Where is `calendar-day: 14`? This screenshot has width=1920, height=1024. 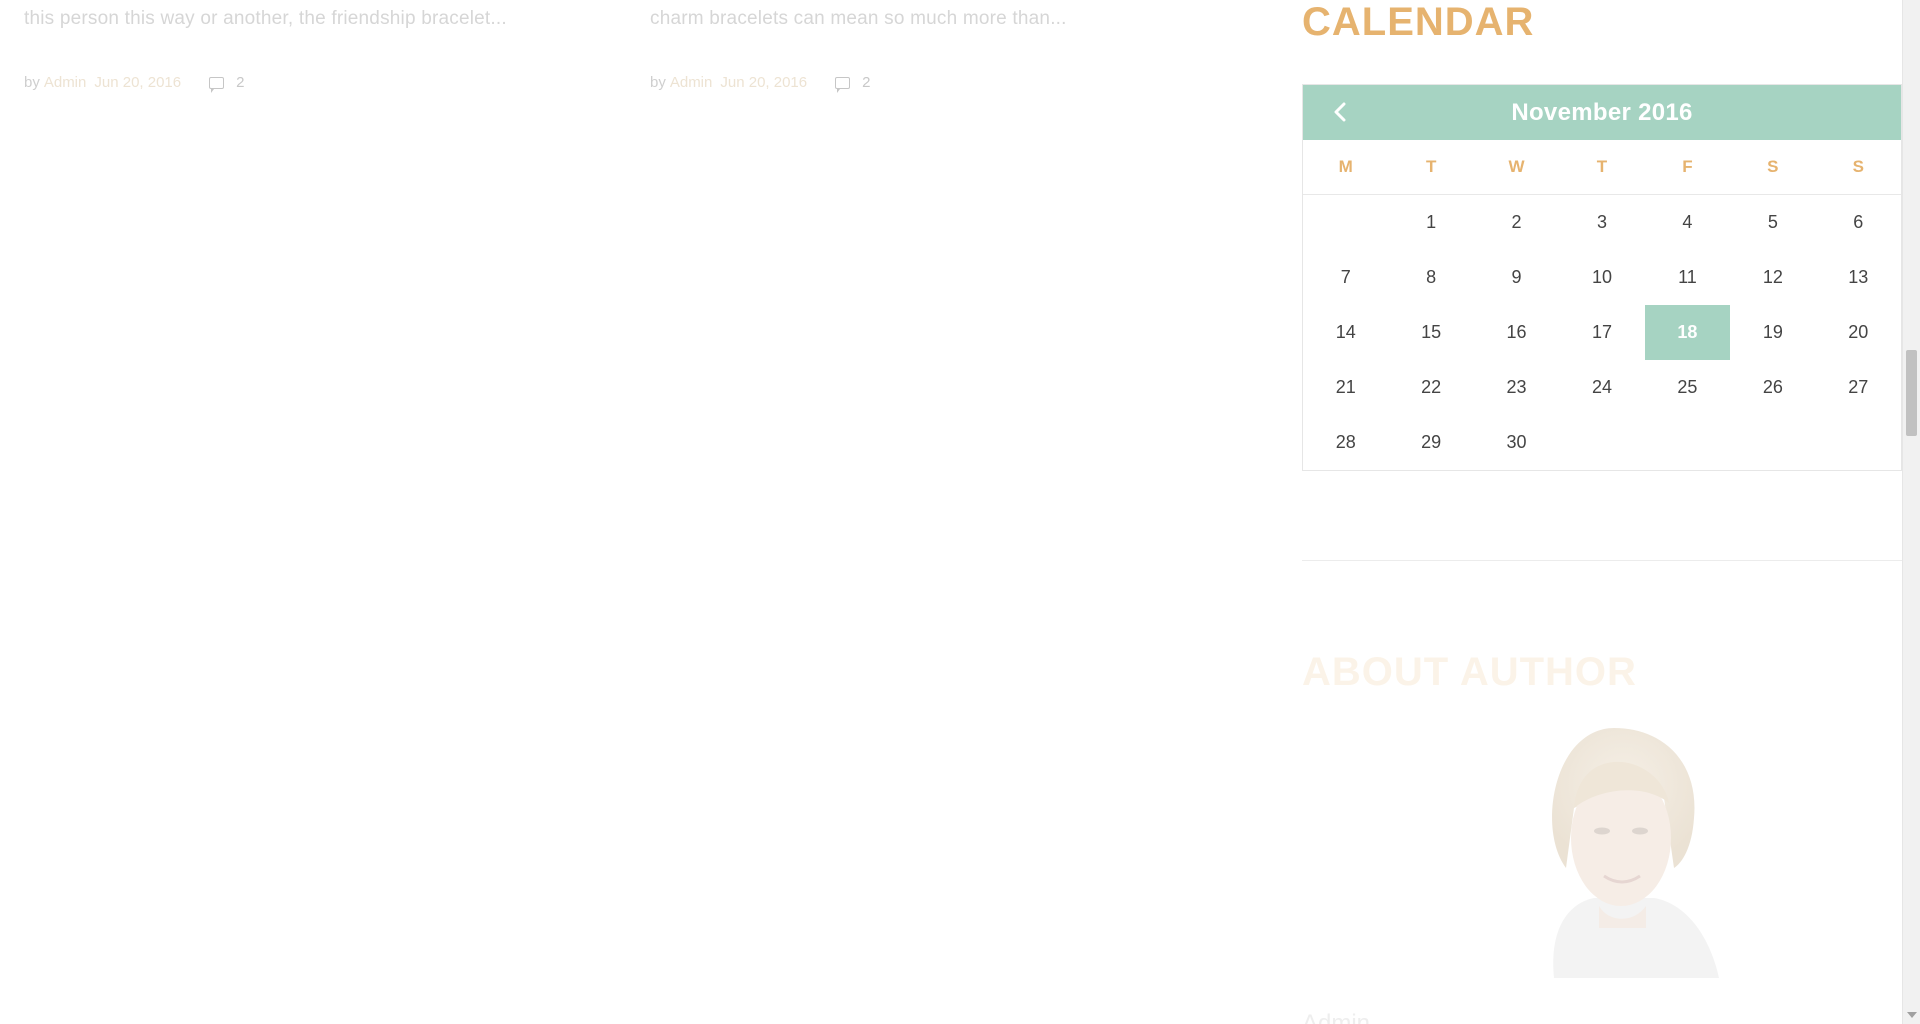 calendar-day: 14 is located at coordinates (1345, 332).